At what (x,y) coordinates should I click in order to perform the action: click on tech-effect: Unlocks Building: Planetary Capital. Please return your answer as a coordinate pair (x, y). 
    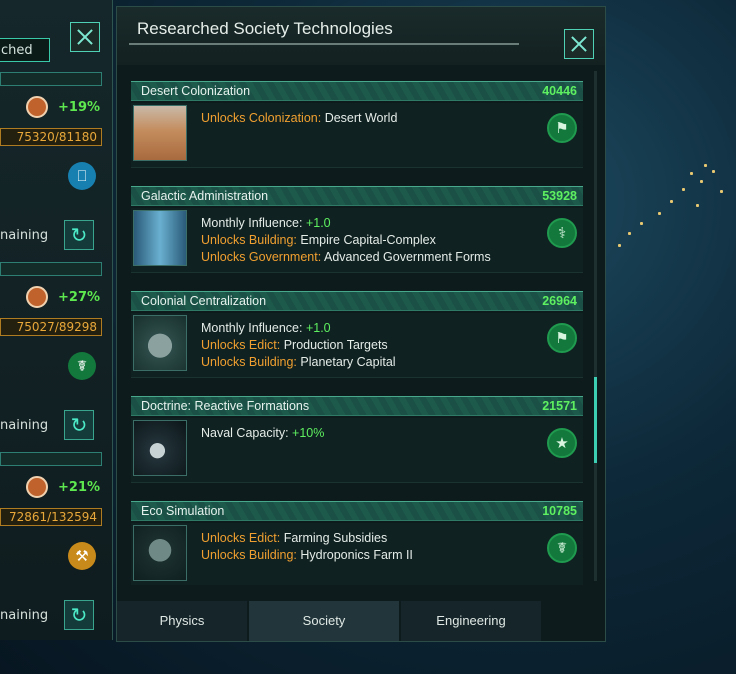
    Looking at the image, I should click on (298, 362).